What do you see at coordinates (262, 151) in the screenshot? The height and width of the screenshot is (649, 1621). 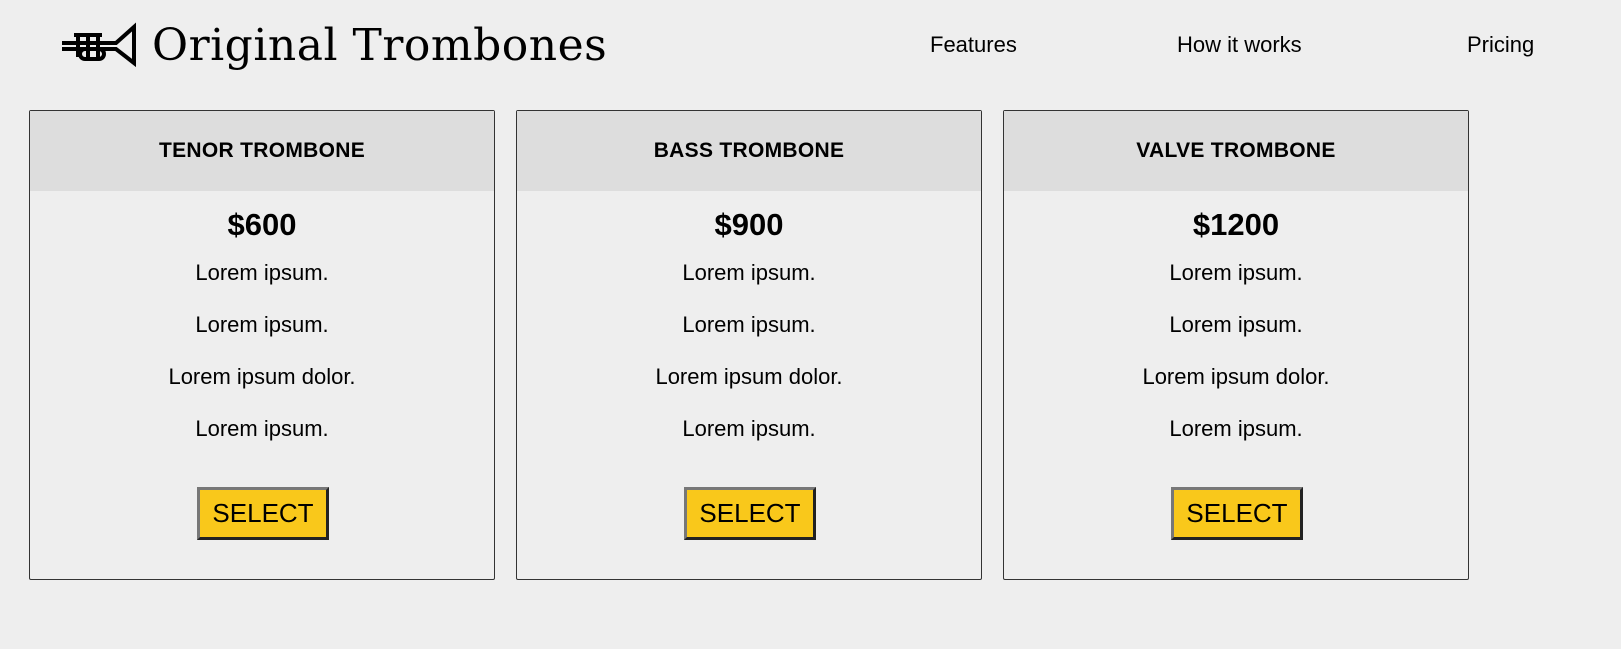 I see `plan-name: TENOR TROMBONE` at bounding box center [262, 151].